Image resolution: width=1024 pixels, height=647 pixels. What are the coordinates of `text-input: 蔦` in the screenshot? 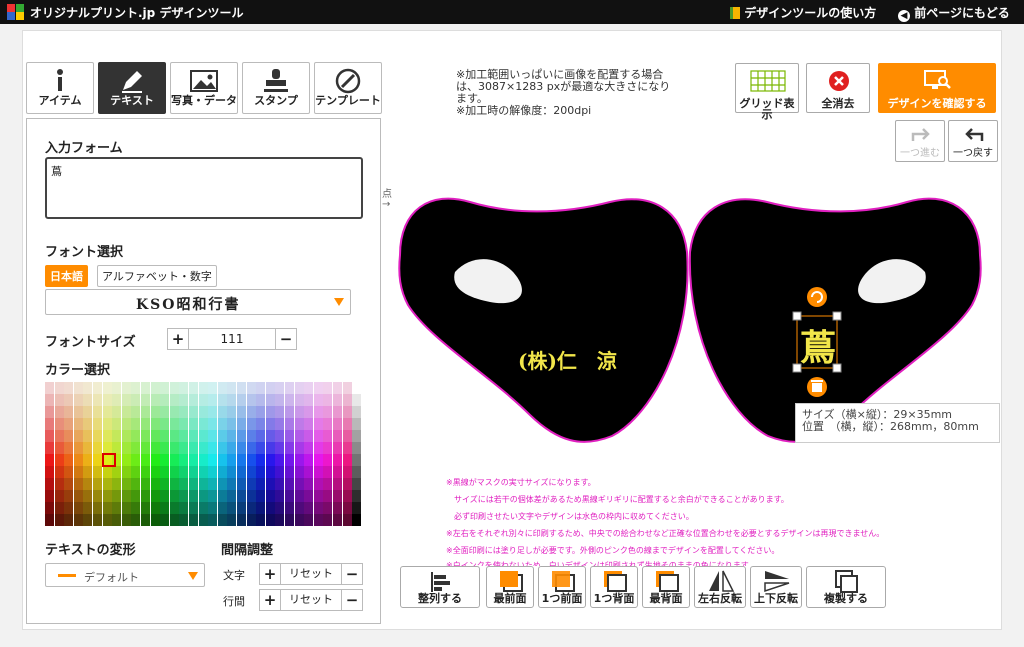 It's located at (204, 188).